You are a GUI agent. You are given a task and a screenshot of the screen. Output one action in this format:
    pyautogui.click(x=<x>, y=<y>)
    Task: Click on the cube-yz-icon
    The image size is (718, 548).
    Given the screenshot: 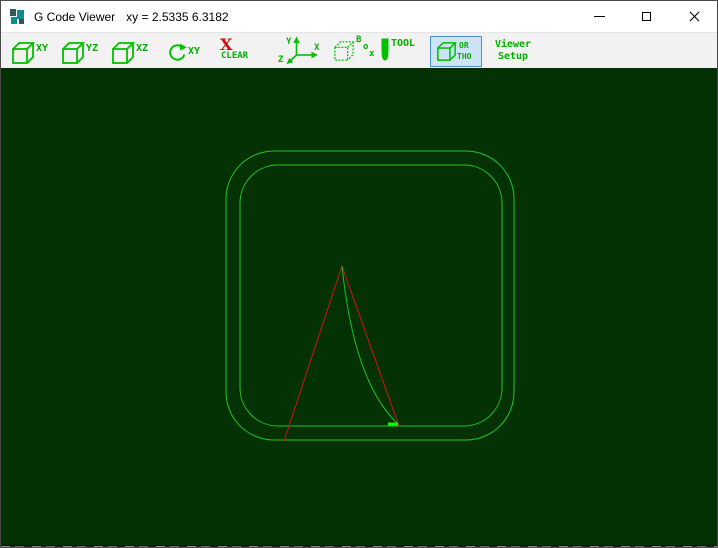 What is the action you would take?
    pyautogui.click(x=73, y=53)
    